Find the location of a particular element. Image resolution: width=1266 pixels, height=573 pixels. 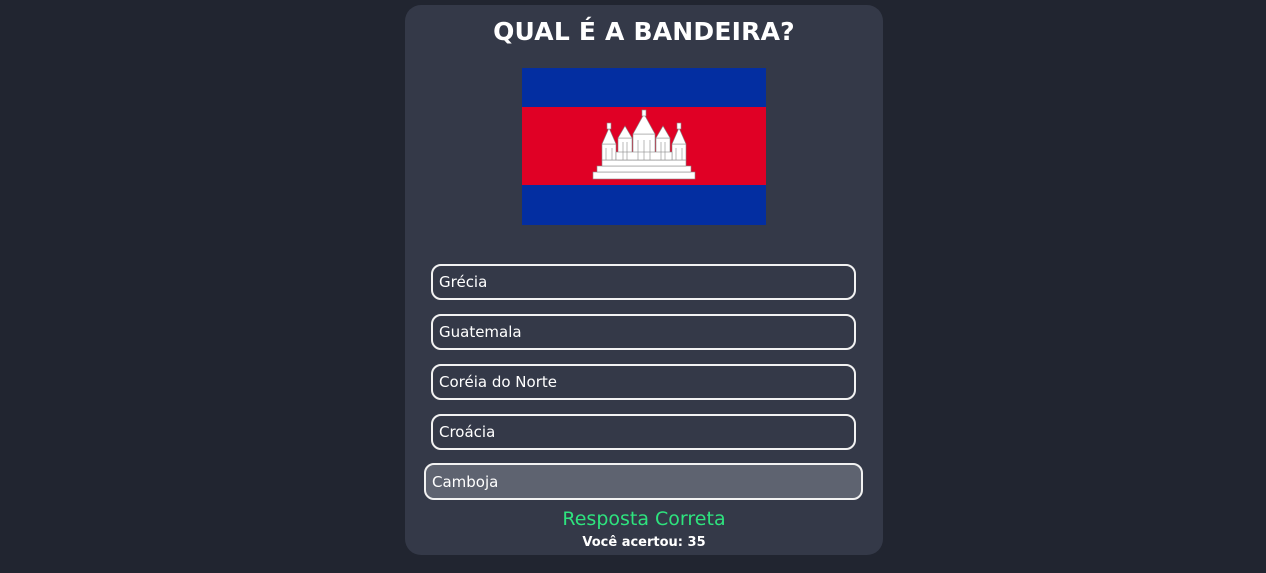

score-value: 35 is located at coordinates (696, 542).